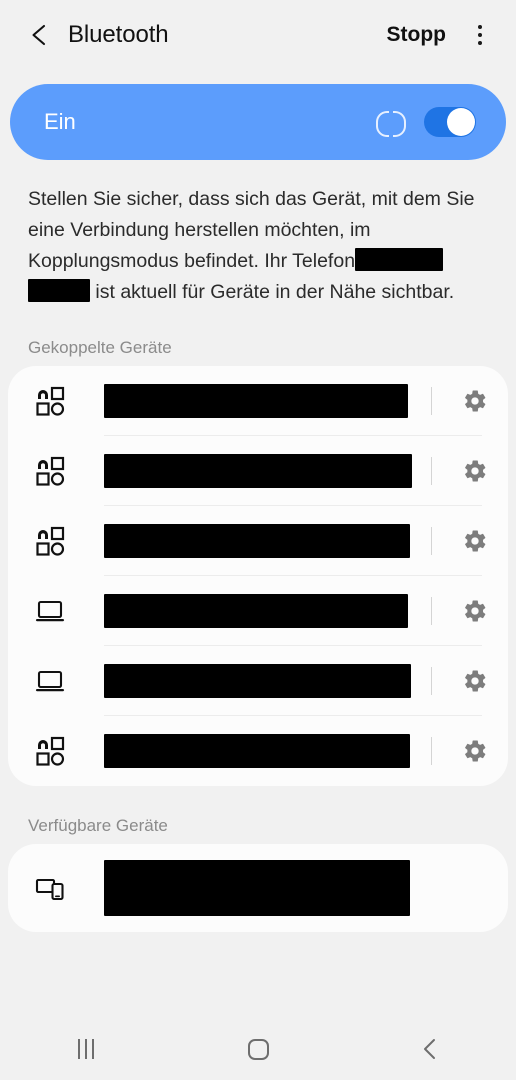 The width and height of the screenshot is (516, 1080). I want to click on page-title: Bluetooth, so click(118, 34).